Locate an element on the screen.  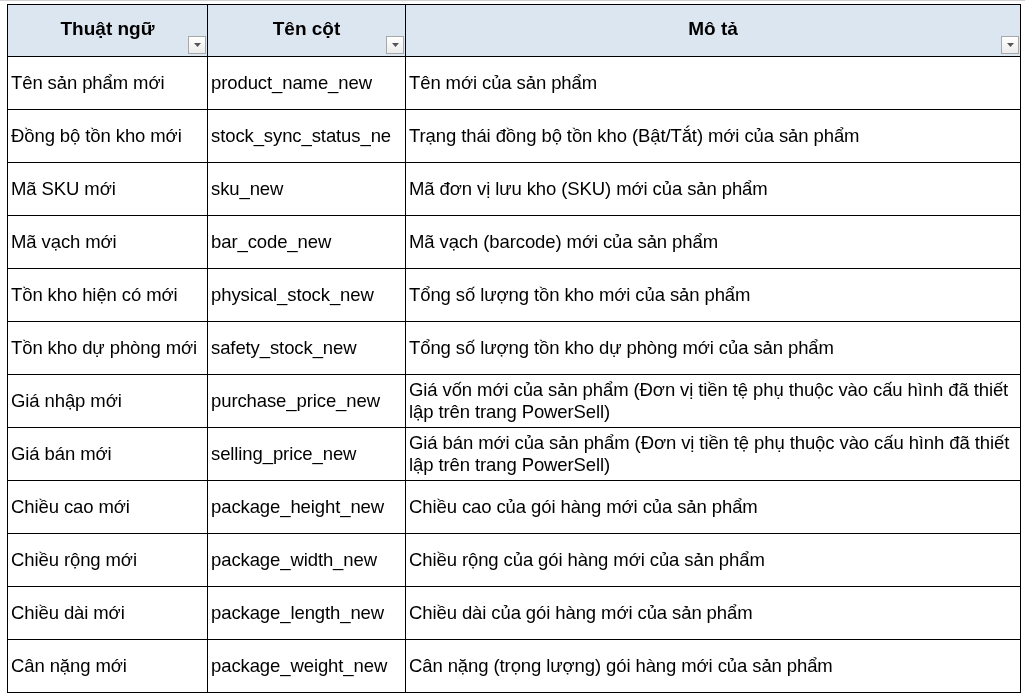
table-cell: Cân nặng (trọng lượng) gói hàng mới của sản phẩm is located at coordinates (713, 666).